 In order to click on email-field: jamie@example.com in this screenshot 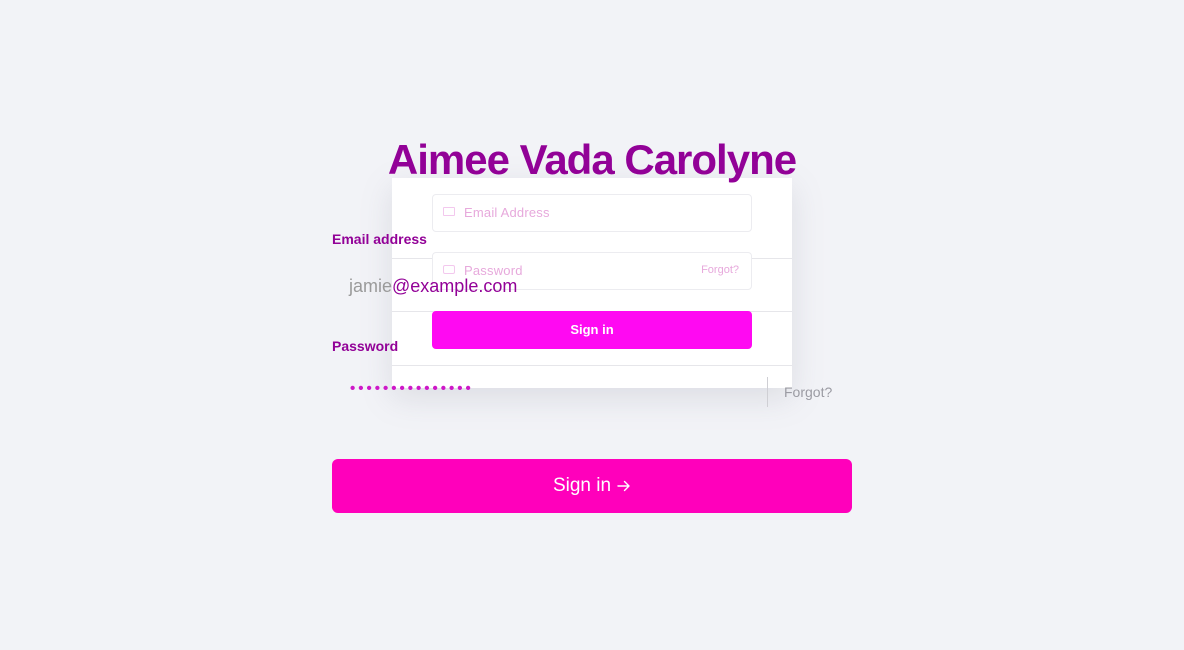, I will do `click(592, 286)`.